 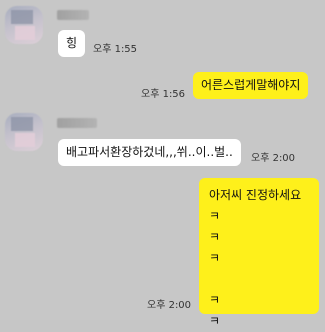 I want to click on message-text: 어른스럽게말해야지, so click(x=251, y=85).